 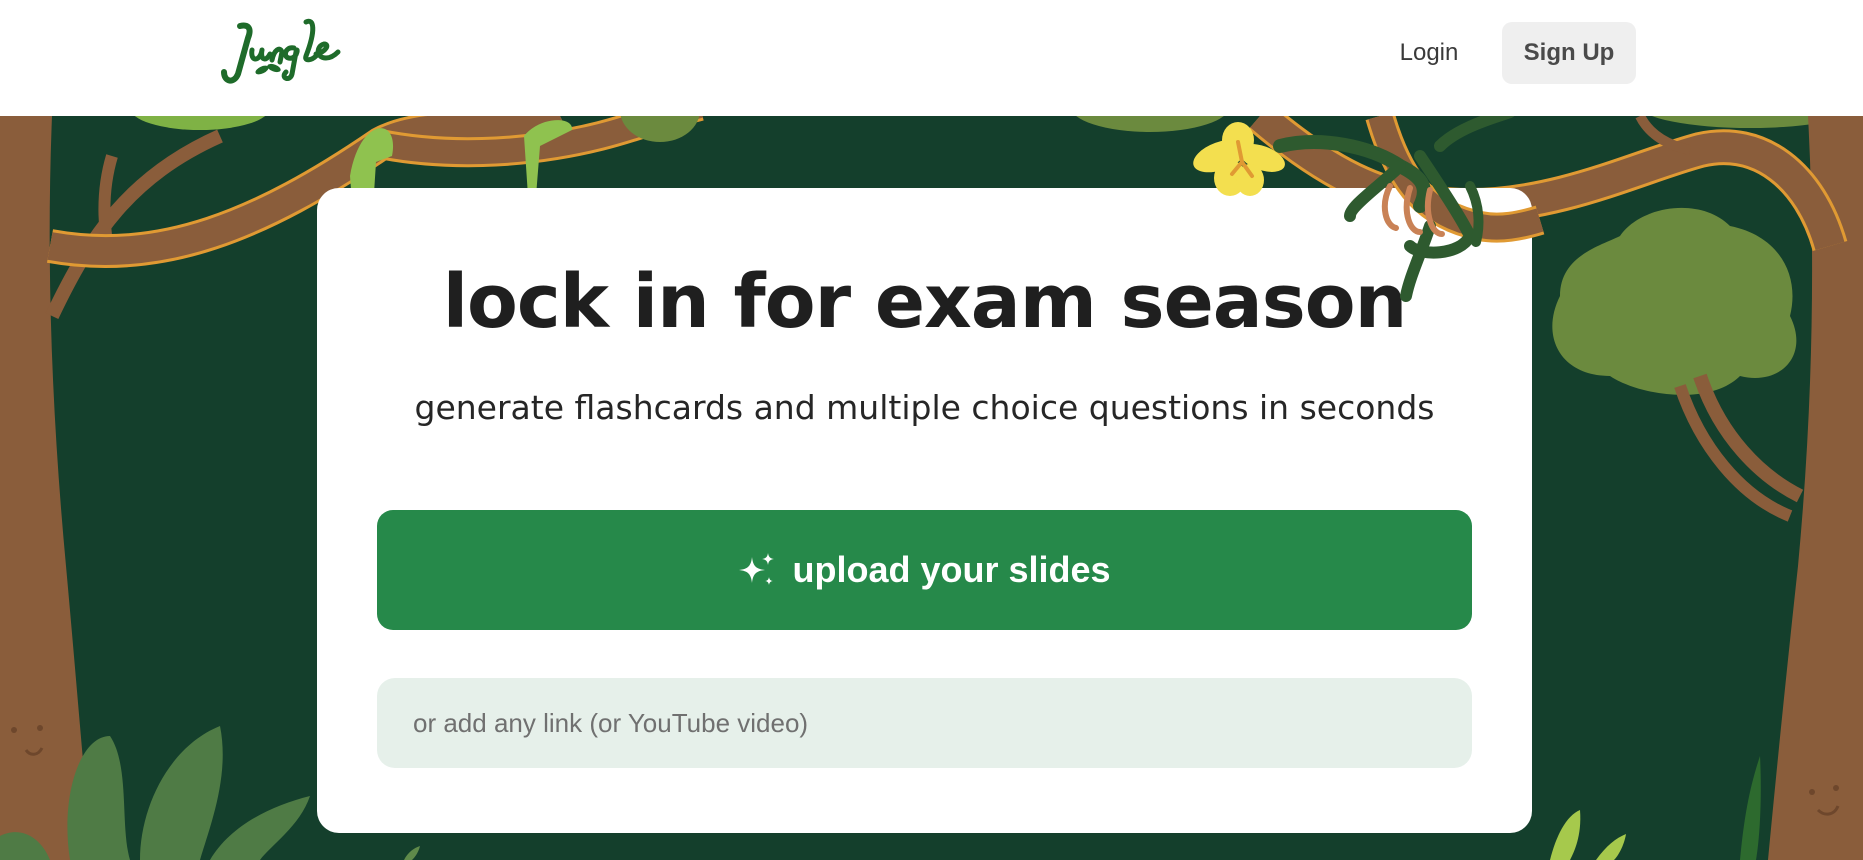 I want to click on top-nav: Login Sign Up, so click(x=931, y=58).